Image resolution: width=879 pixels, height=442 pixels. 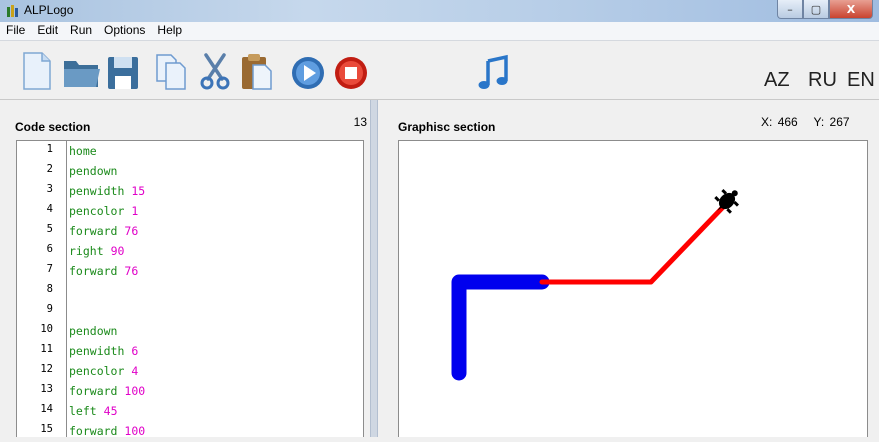 I want to click on line-number: 10, so click(x=46, y=329).